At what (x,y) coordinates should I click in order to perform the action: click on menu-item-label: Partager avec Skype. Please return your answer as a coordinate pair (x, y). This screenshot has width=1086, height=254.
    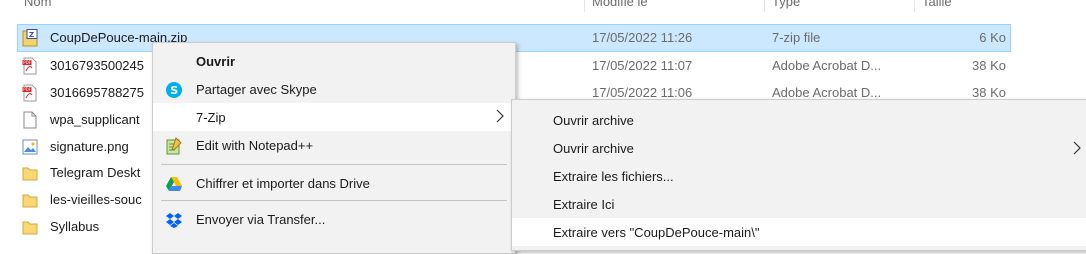
    Looking at the image, I should click on (256, 89).